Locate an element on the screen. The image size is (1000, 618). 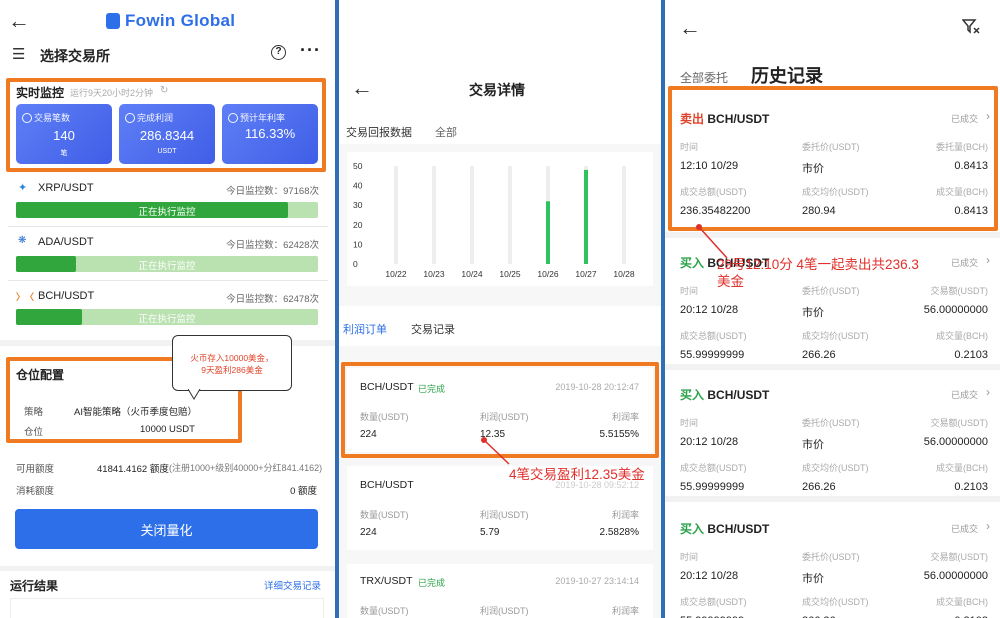
order-total: 55.99999999 is located at coordinates (712, 487).